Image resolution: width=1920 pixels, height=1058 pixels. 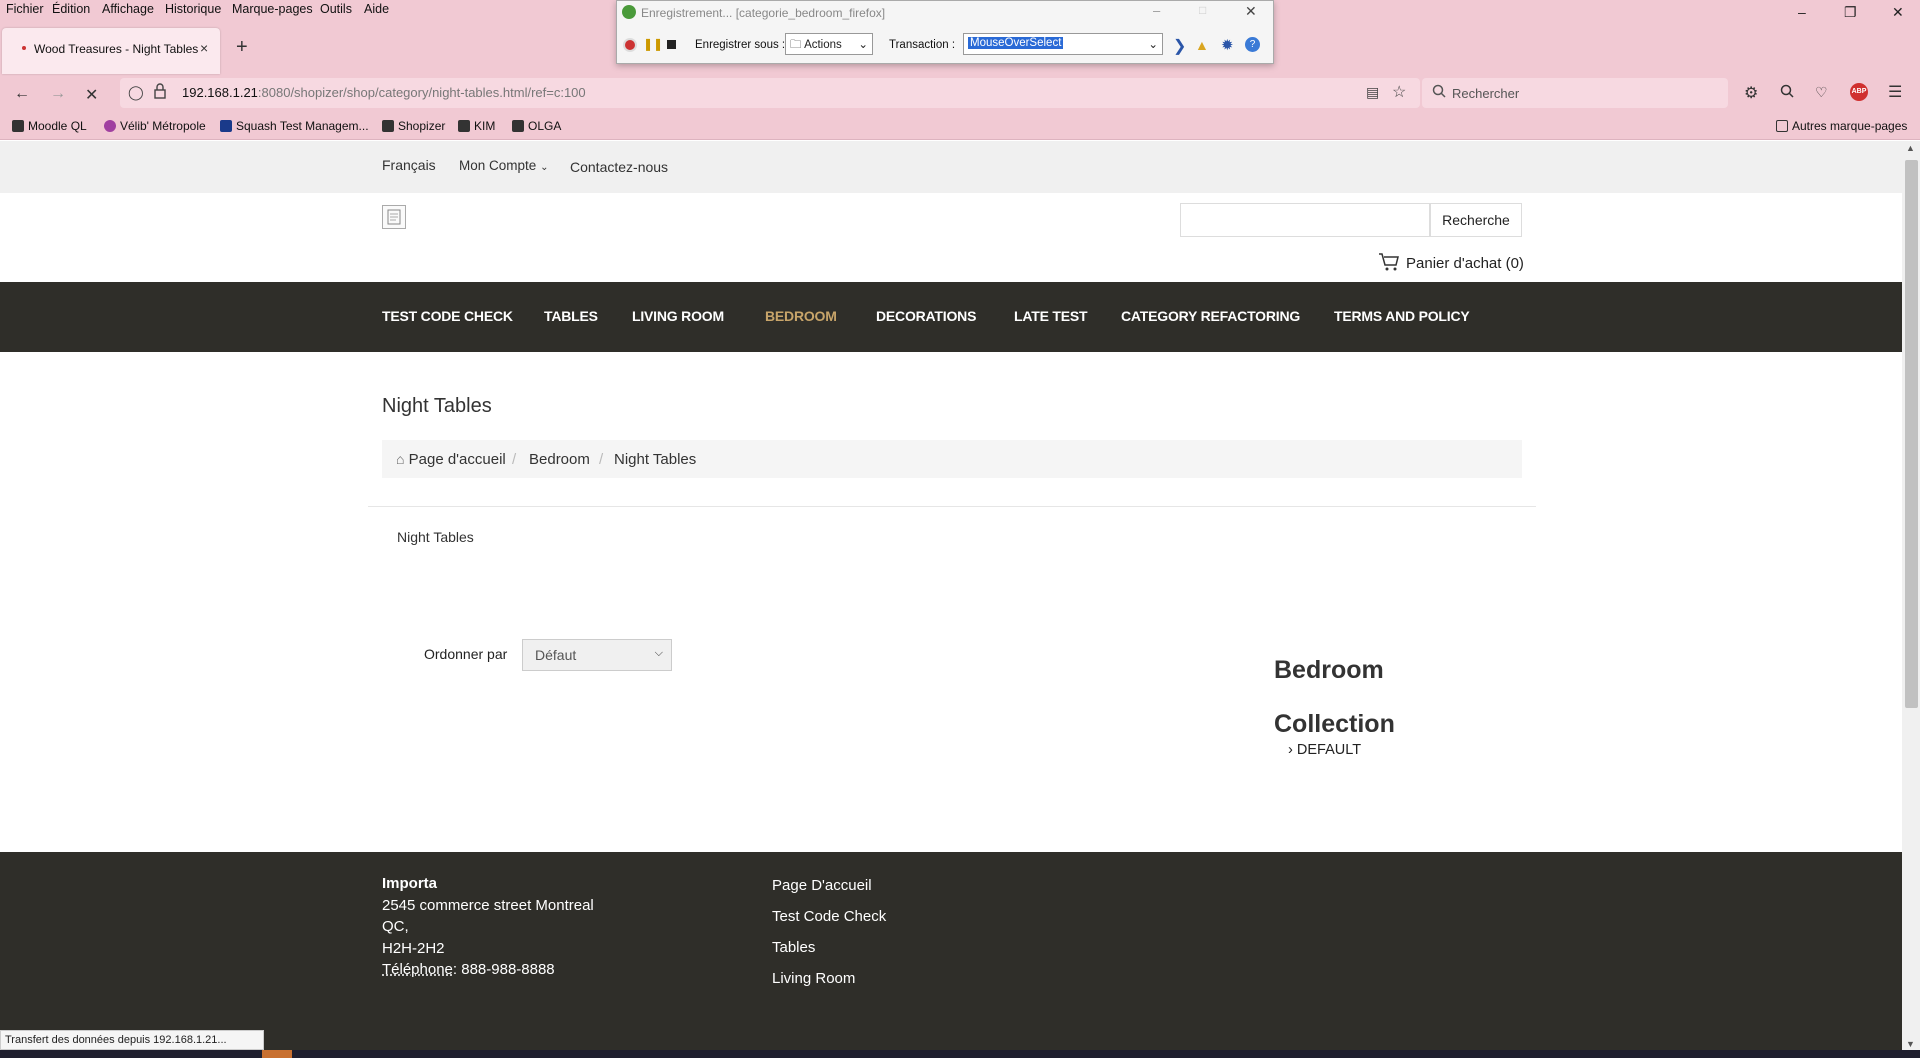 What do you see at coordinates (1821, 92) in the screenshot?
I see `pocket-icon: ♡` at bounding box center [1821, 92].